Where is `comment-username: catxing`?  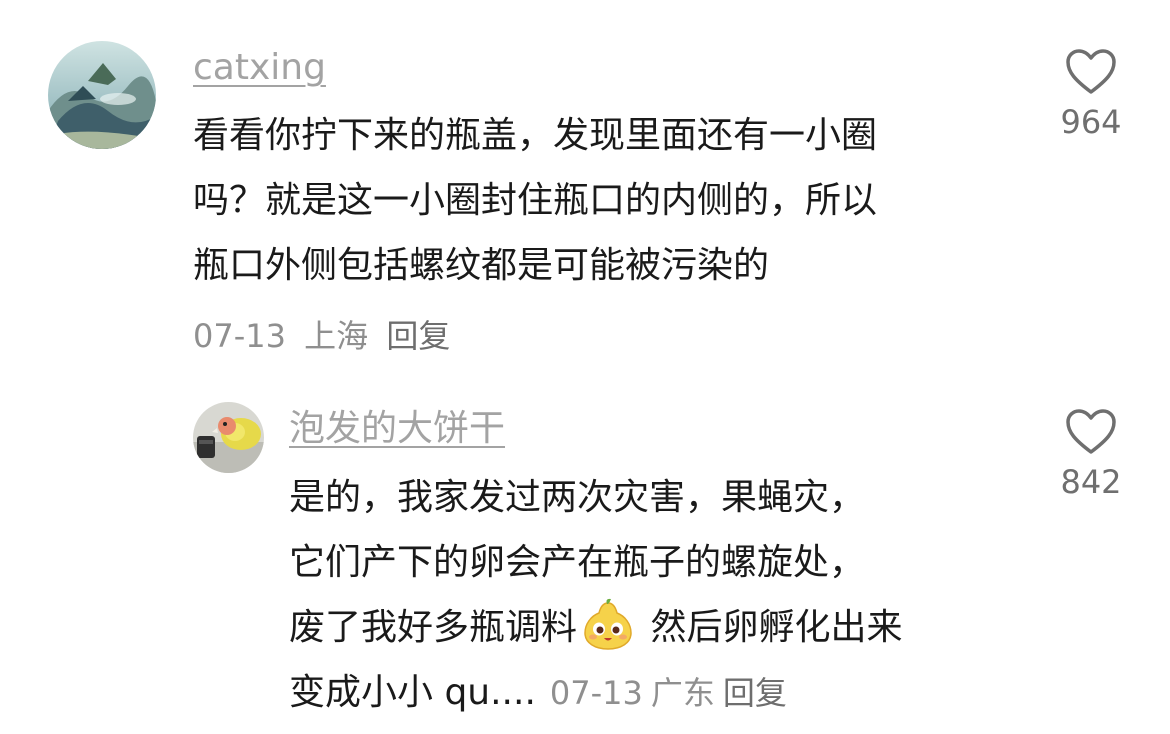
comment-username: catxing is located at coordinates (259, 68).